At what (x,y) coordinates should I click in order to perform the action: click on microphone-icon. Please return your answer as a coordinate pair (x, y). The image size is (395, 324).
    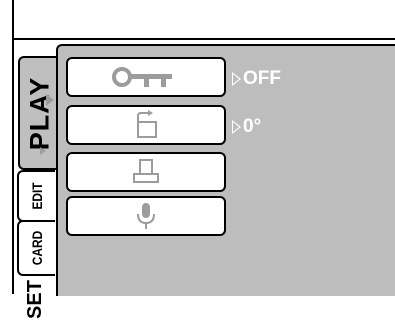
    Looking at the image, I should click on (146, 216).